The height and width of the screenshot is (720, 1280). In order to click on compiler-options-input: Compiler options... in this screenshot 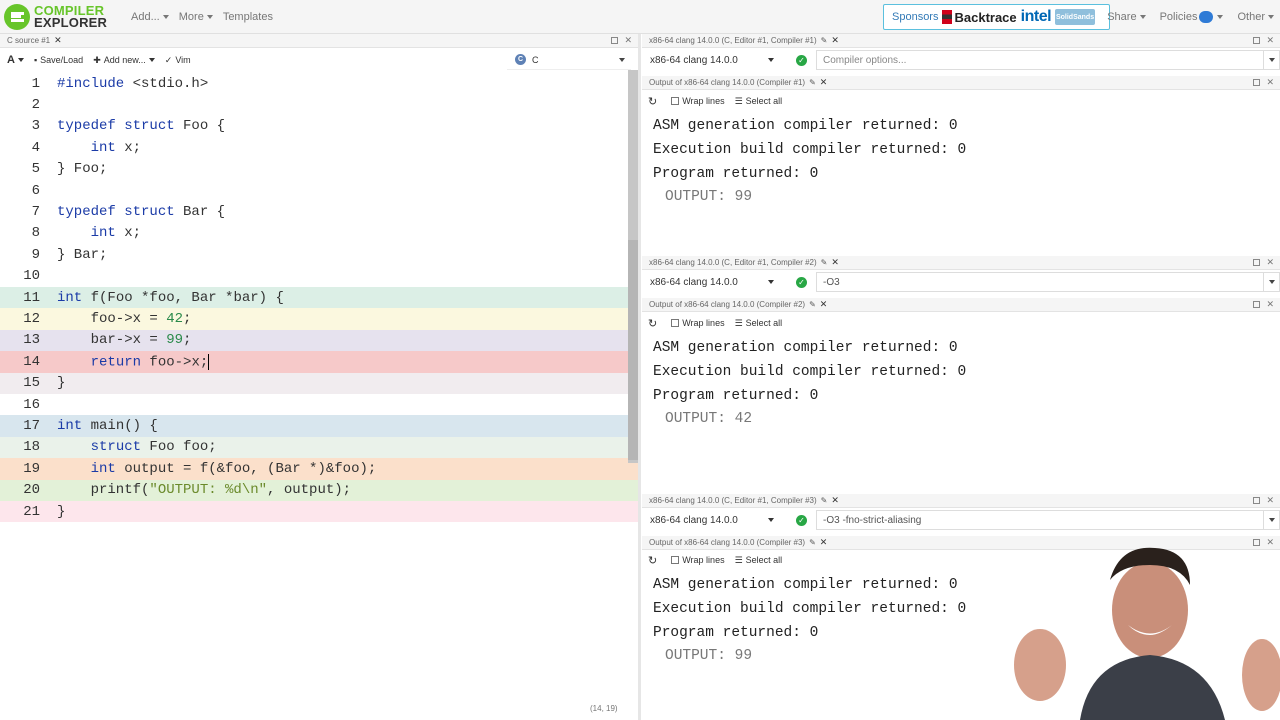, I will do `click(1048, 60)`.